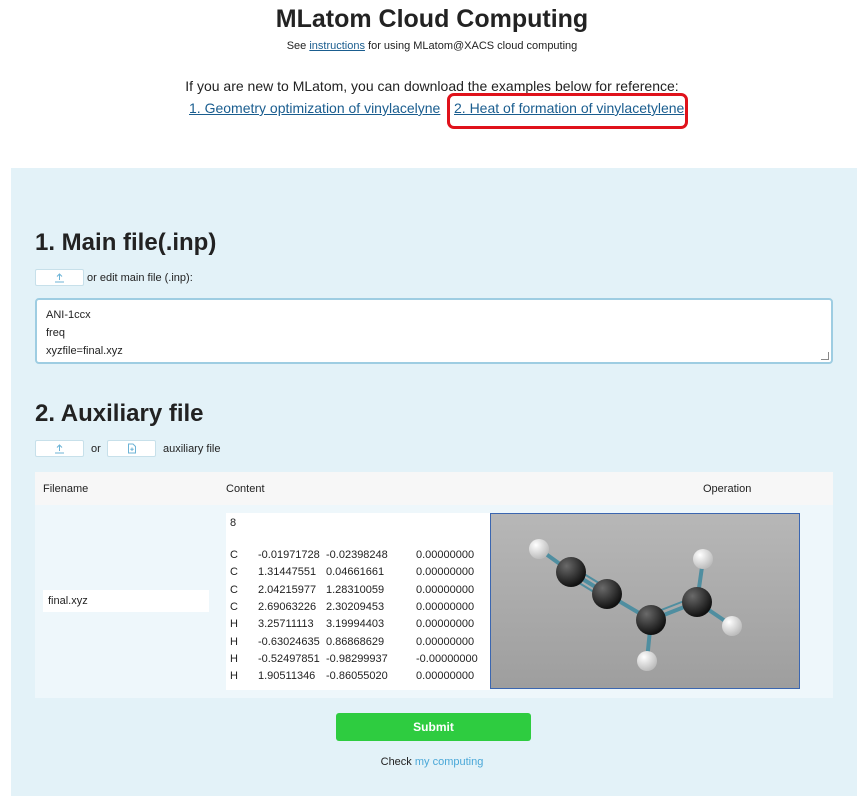 The height and width of the screenshot is (802, 864). What do you see at coordinates (355, 572) in the screenshot?
I see `atom-coordinate: 0.04661661` at bounding box center [355, 572].